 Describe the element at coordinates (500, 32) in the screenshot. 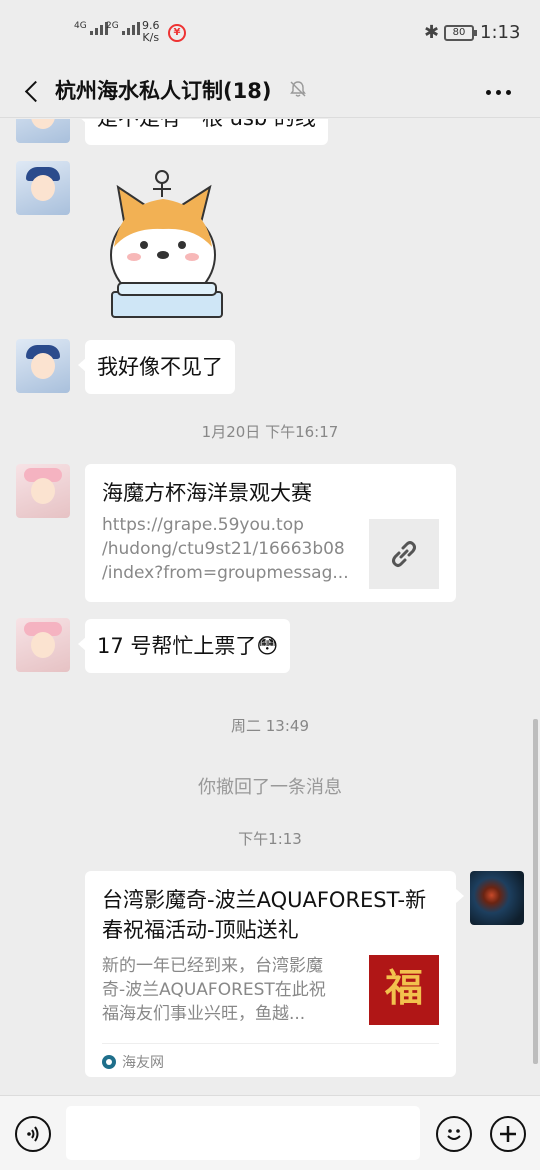

I see `clock: 1:13` at that location.